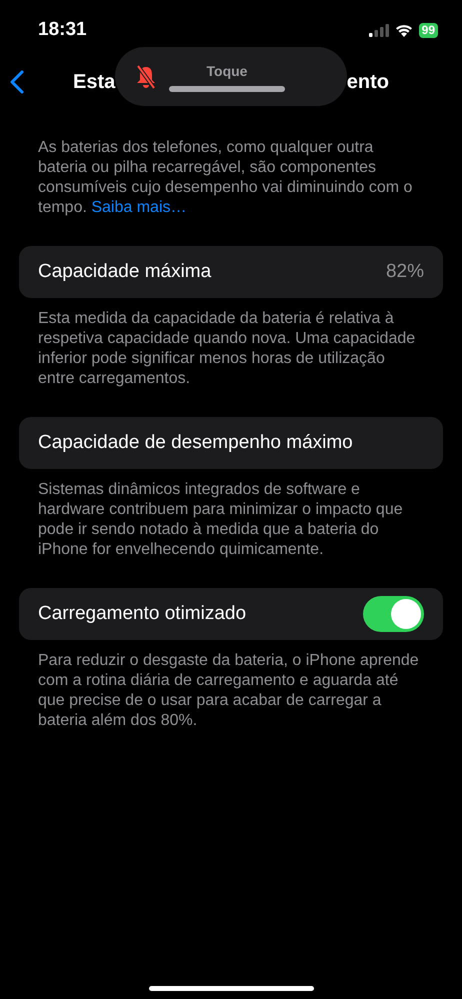  Describe the element at coordinates (226, 349) in the screenshot. I see `footer-text: Esta medida da capacidade da bateria é relativa à respetiva capacidade quando nova. Uma capacidade inferior pode significar menos horas de utilização entre carregamentos.` at that location.